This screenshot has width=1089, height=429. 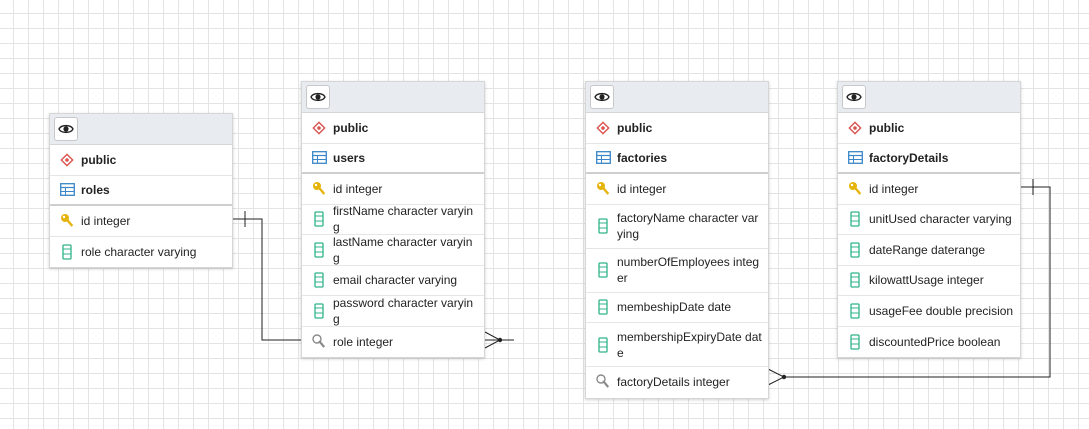 I want to click on column-row: password character varying, so click(x=393, y=311).